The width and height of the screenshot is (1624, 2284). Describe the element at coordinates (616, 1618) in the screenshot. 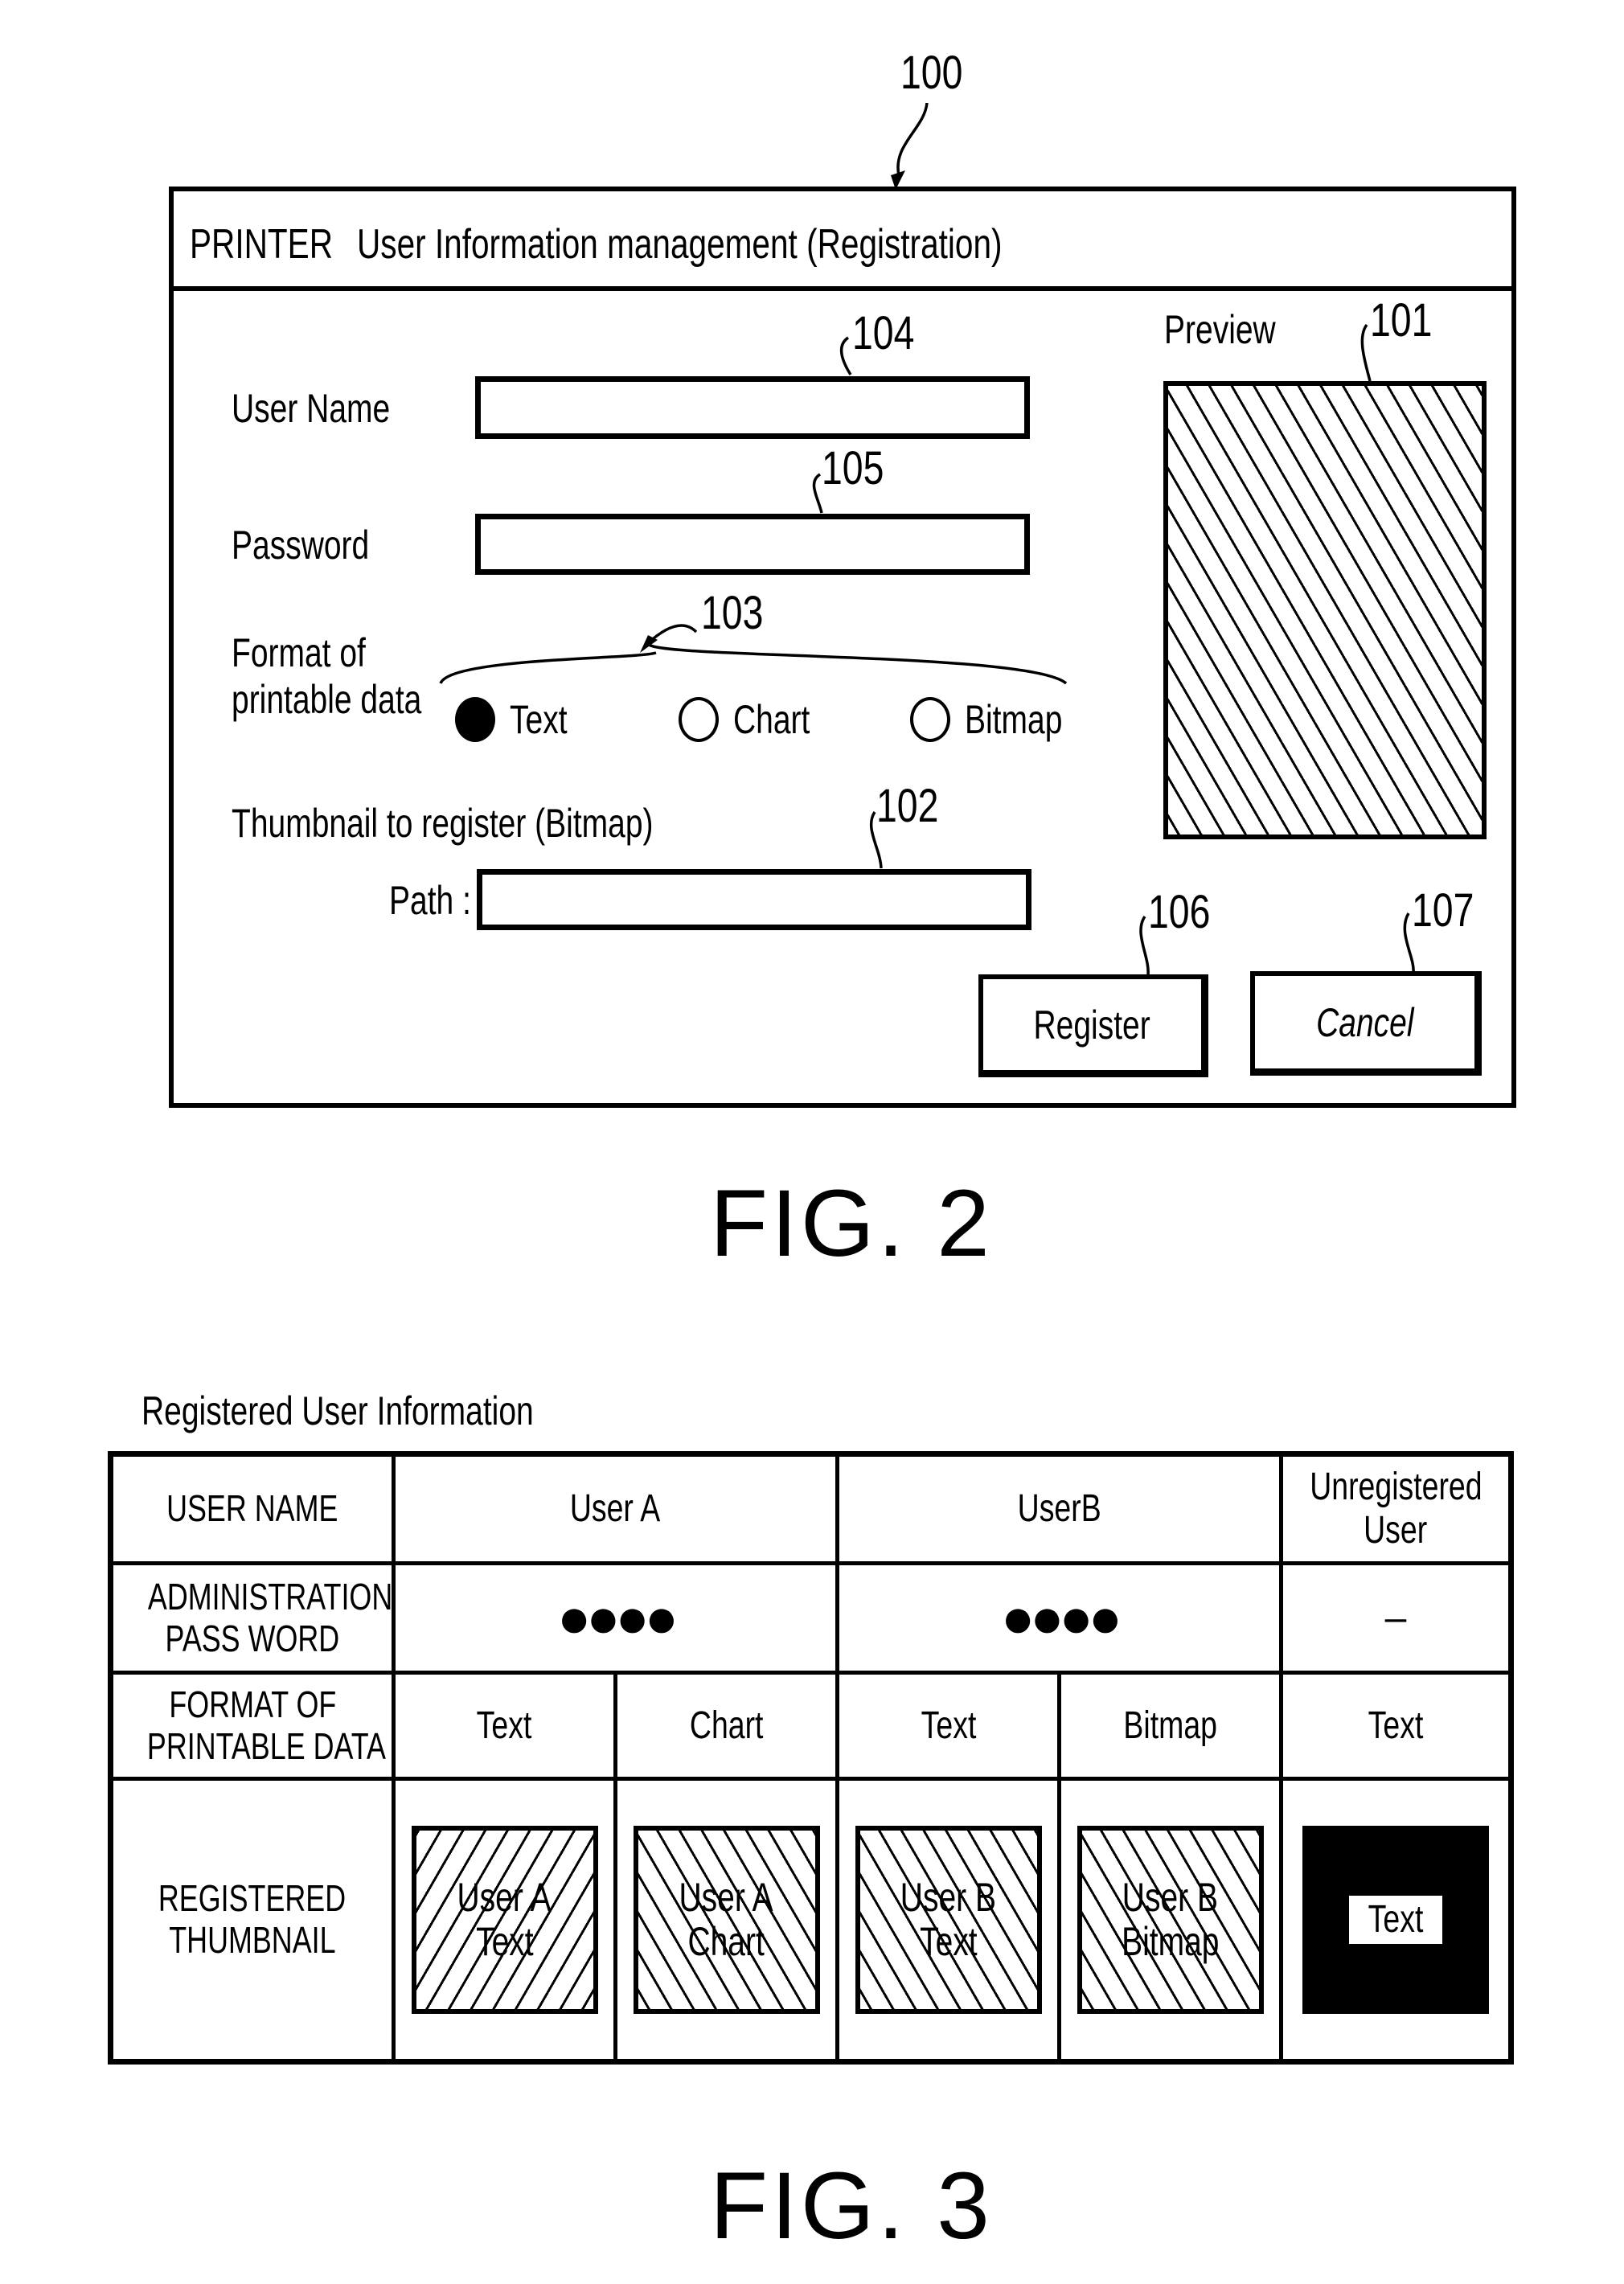

I see `user-a-password-cell: ●●●●` at that location.